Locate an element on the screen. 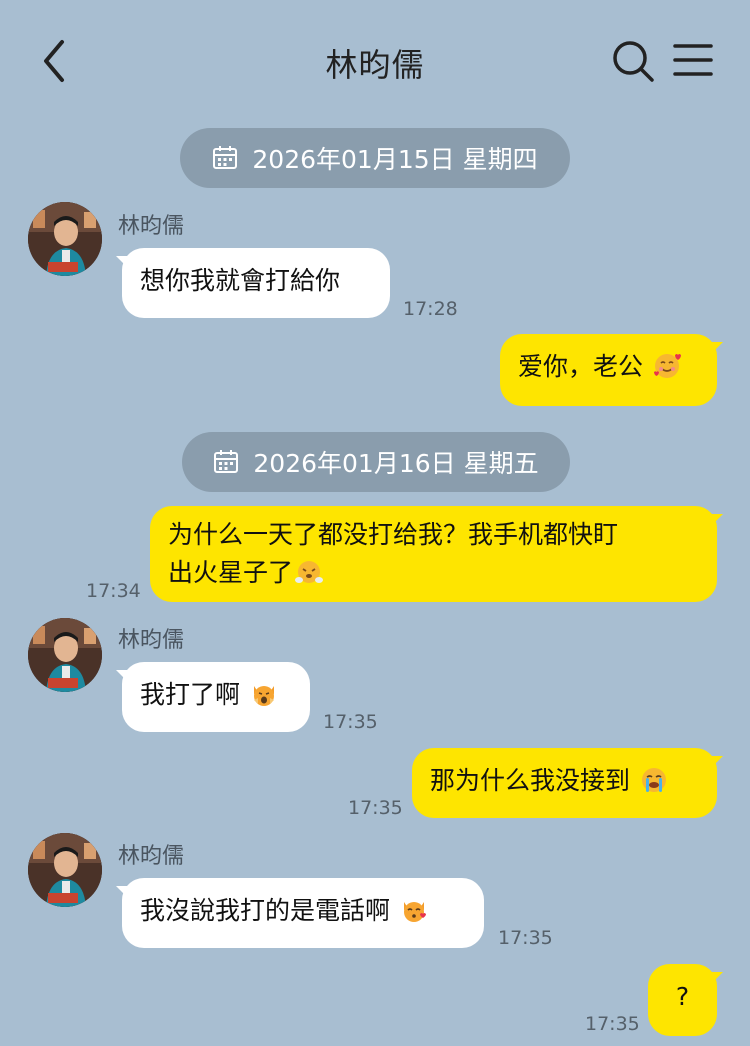 This screenshot has width=750, height=1046. message-text: 我沒說我打的是電話啊 is located at coordinates (265, 910).